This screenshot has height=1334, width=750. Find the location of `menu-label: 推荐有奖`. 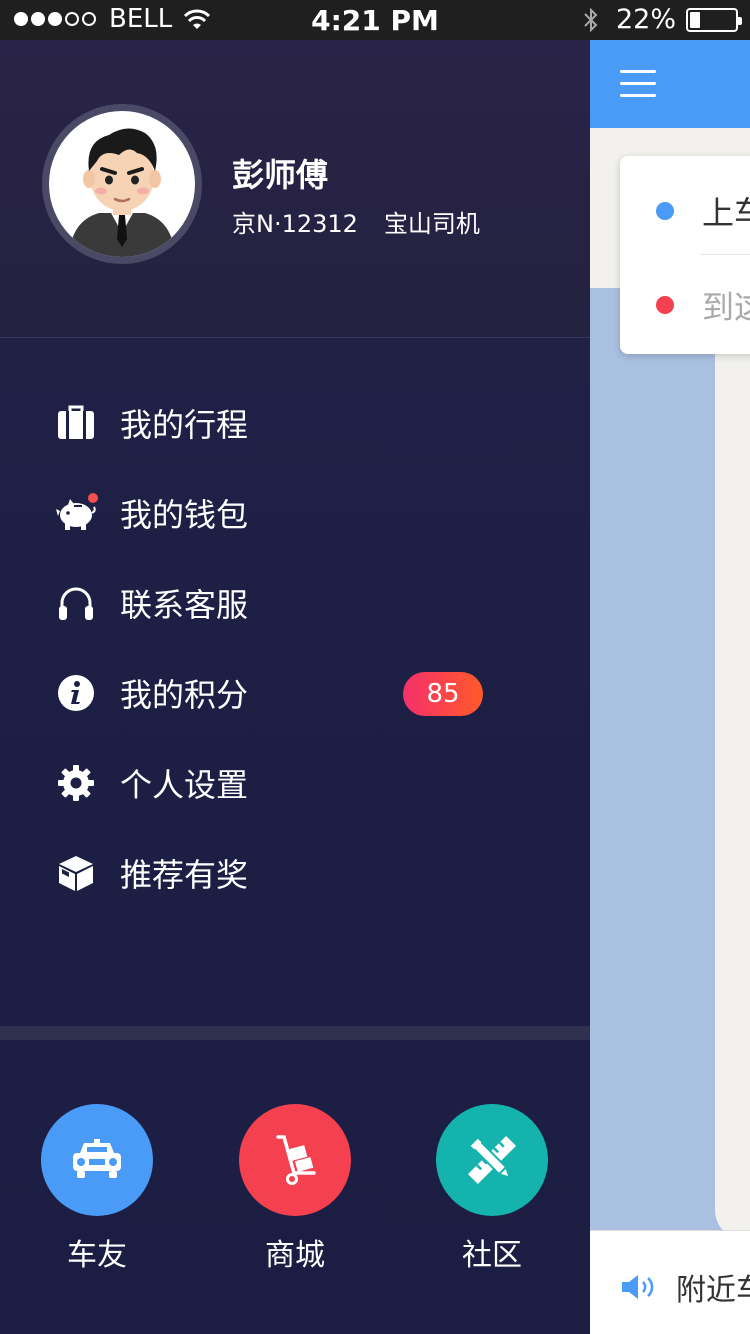

menu-label: 推荐有奖 is located at coordinates (184, 875).